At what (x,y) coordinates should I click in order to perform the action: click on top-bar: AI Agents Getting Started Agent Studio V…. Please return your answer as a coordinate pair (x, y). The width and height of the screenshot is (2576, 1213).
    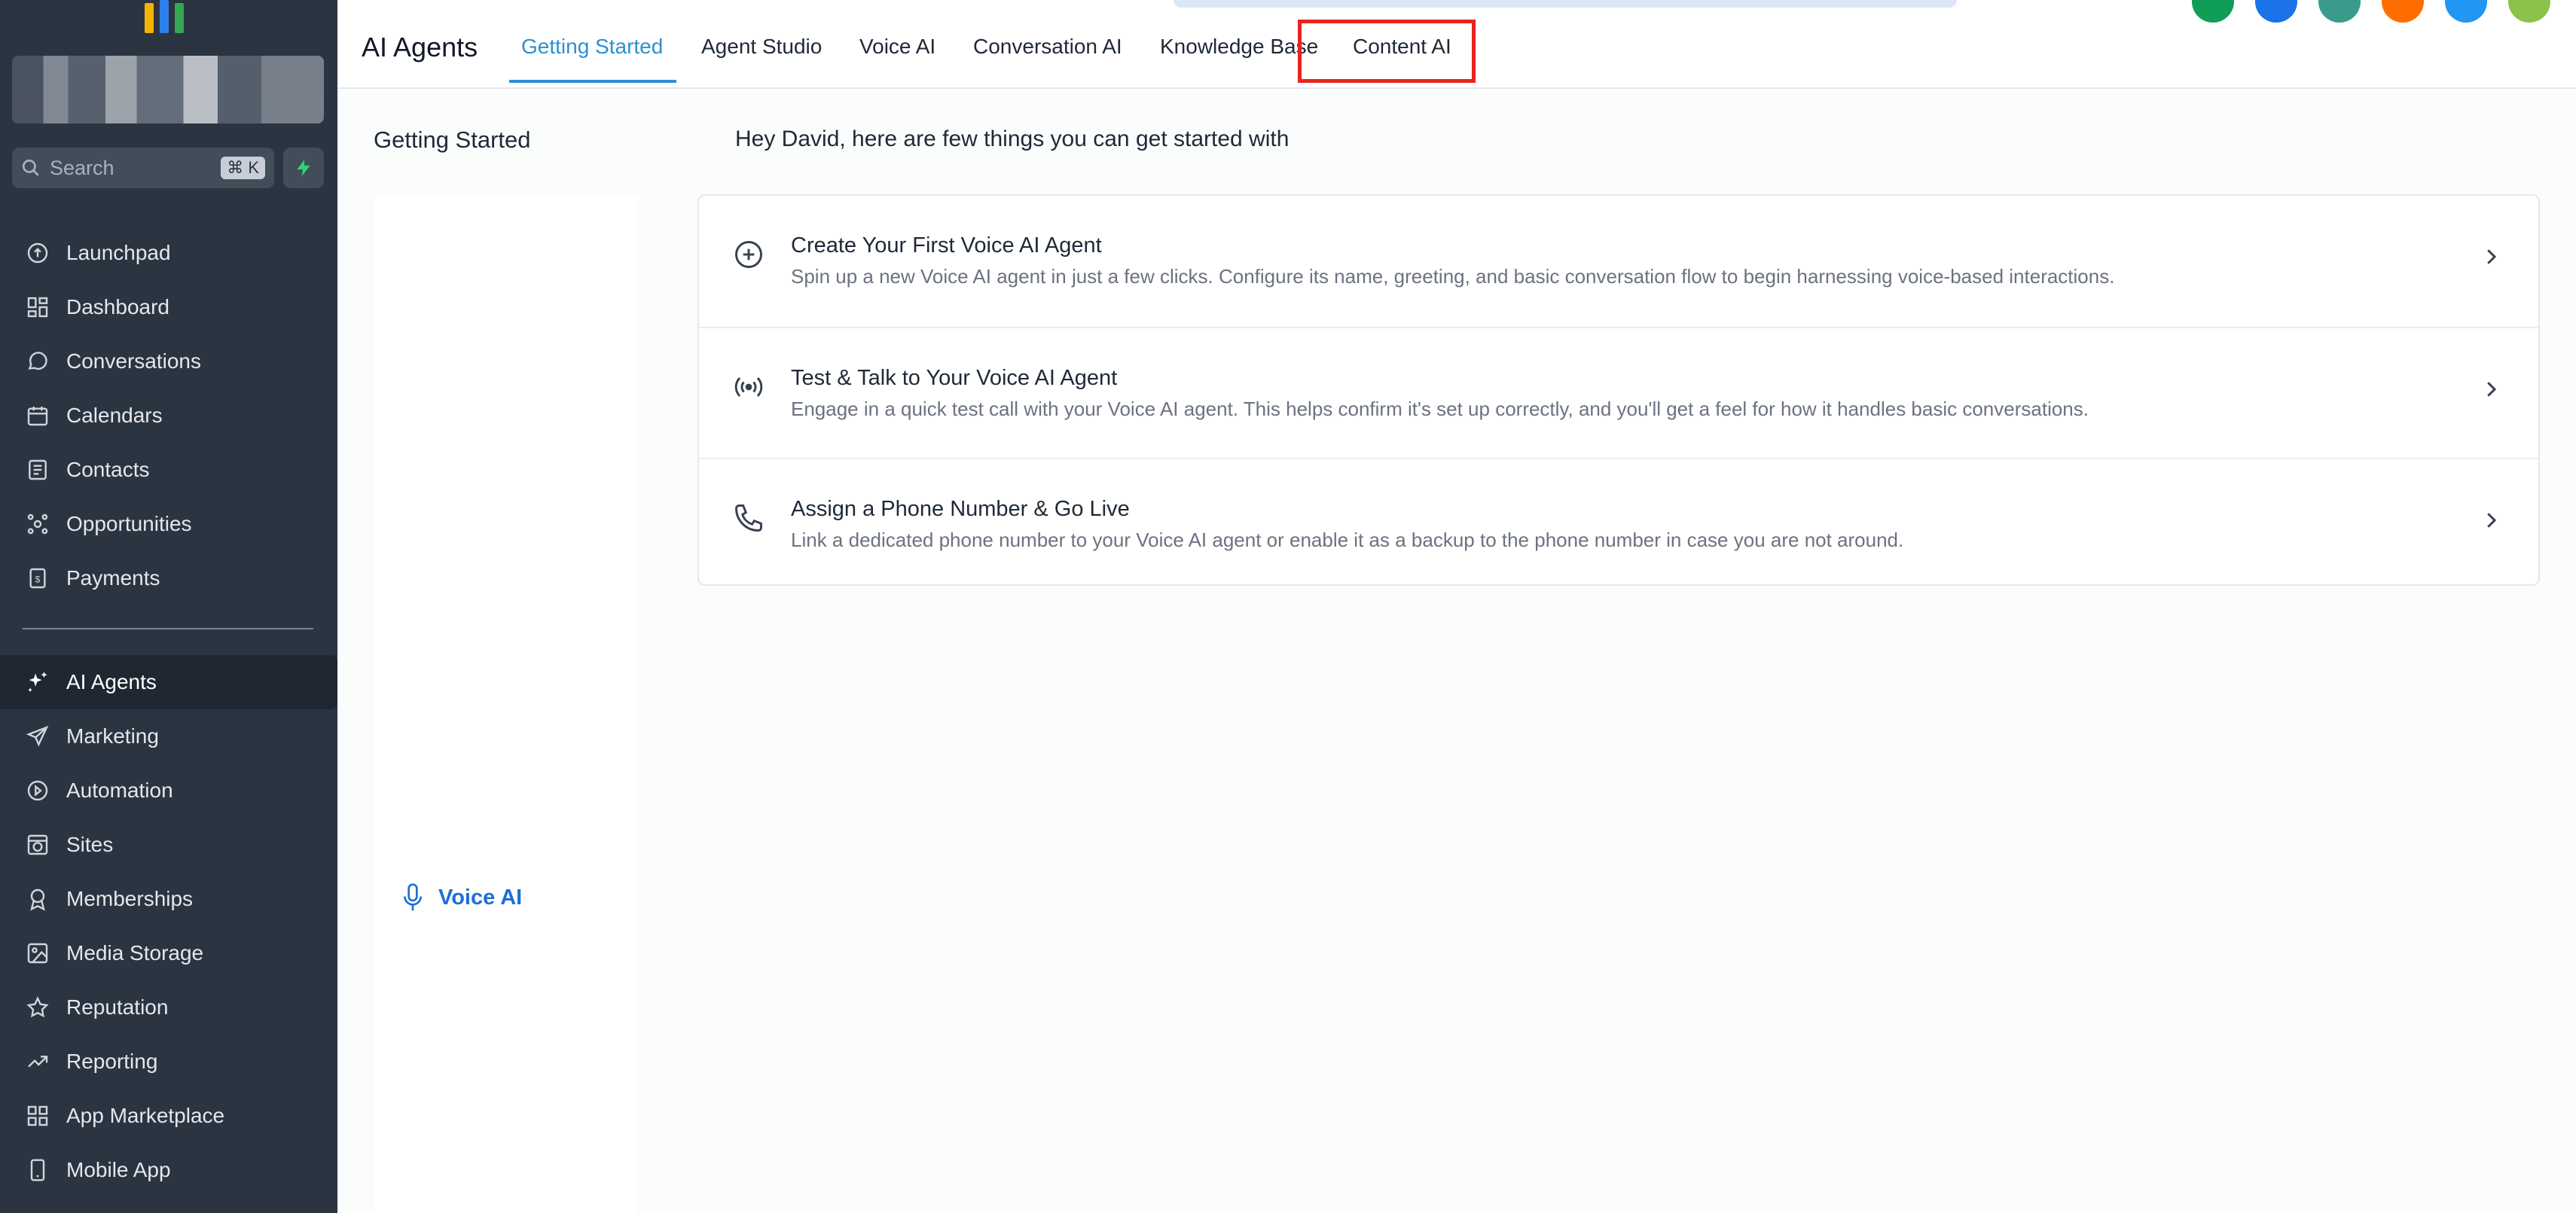
    Looking at the image, I should click on (1457, 45).